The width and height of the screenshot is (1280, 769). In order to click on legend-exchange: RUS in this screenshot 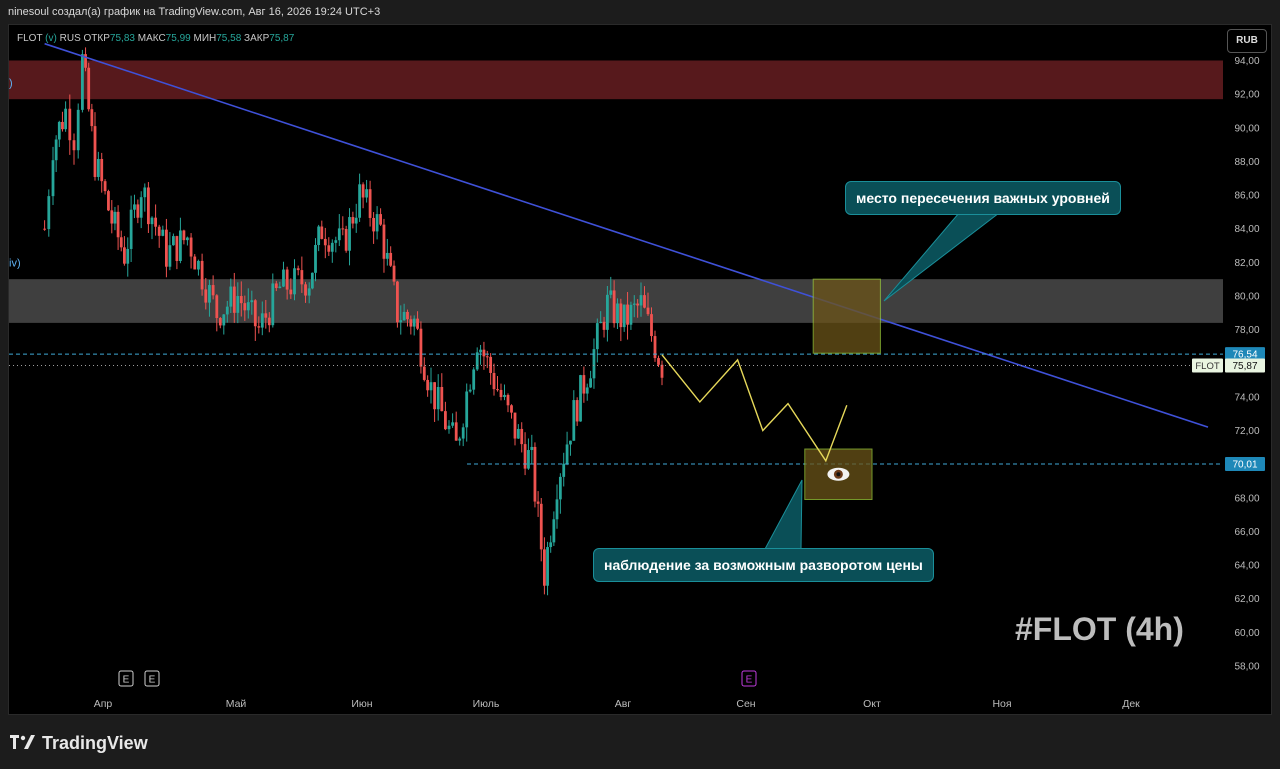, I will do `click(70, 38)`.